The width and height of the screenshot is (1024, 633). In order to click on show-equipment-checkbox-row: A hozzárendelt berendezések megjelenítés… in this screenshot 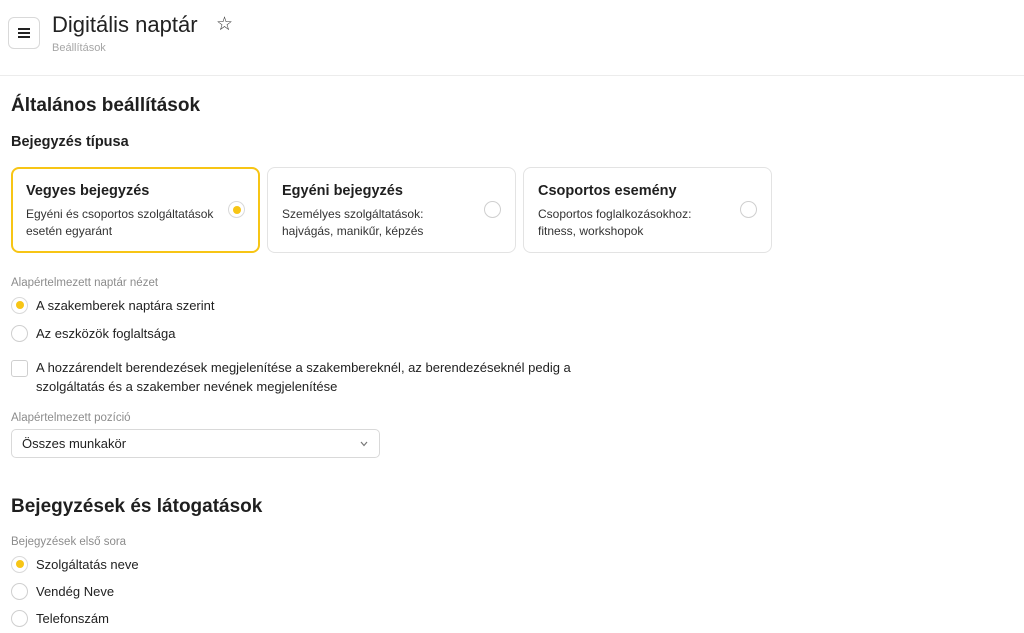, I will do `click(291, 377)`.